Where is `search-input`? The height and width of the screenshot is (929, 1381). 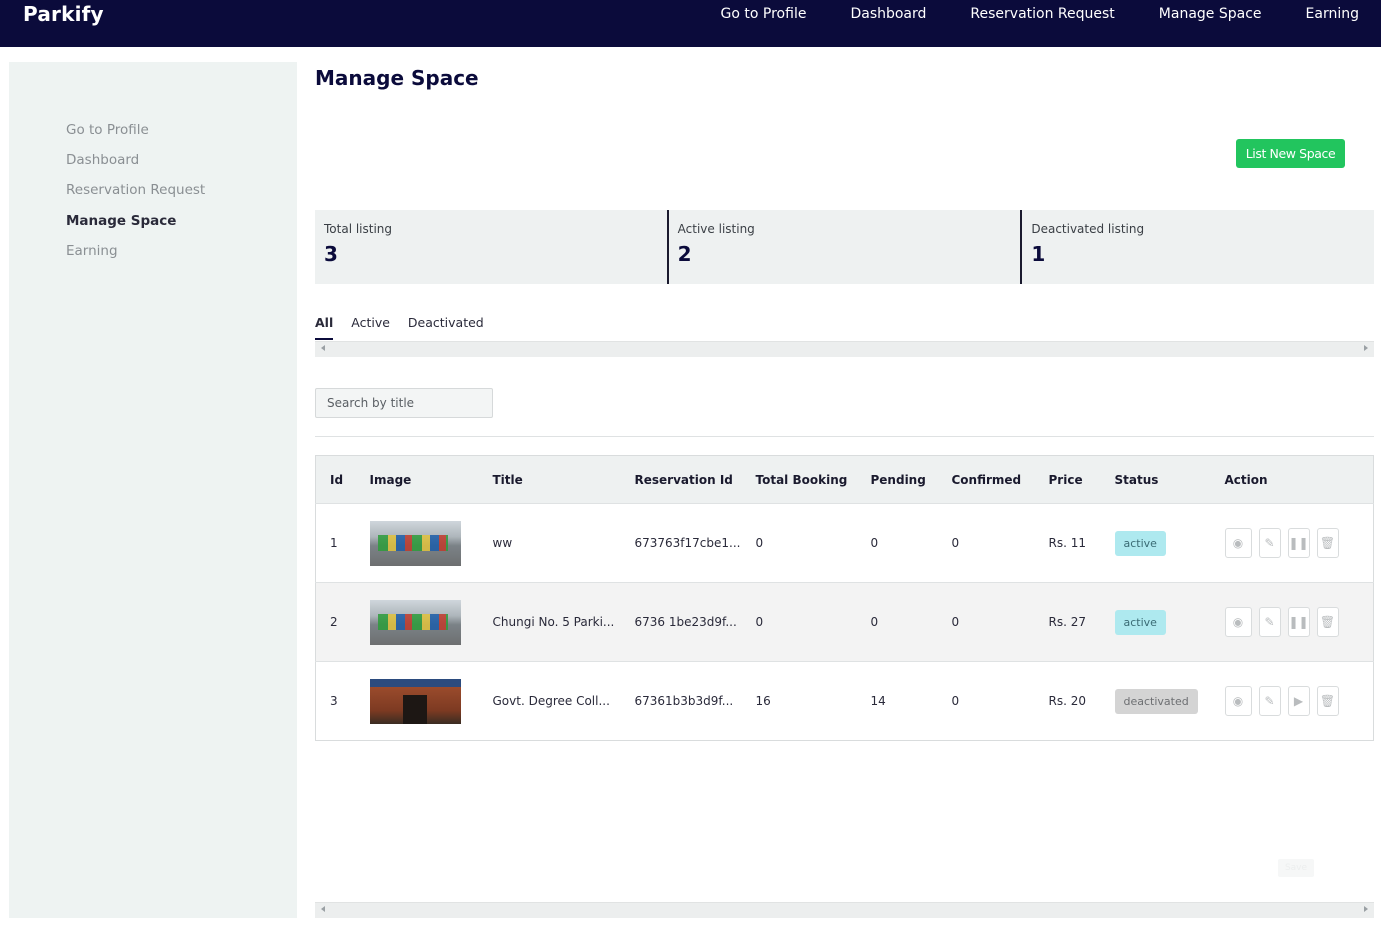
search-input is located at coordinates (404, 403).